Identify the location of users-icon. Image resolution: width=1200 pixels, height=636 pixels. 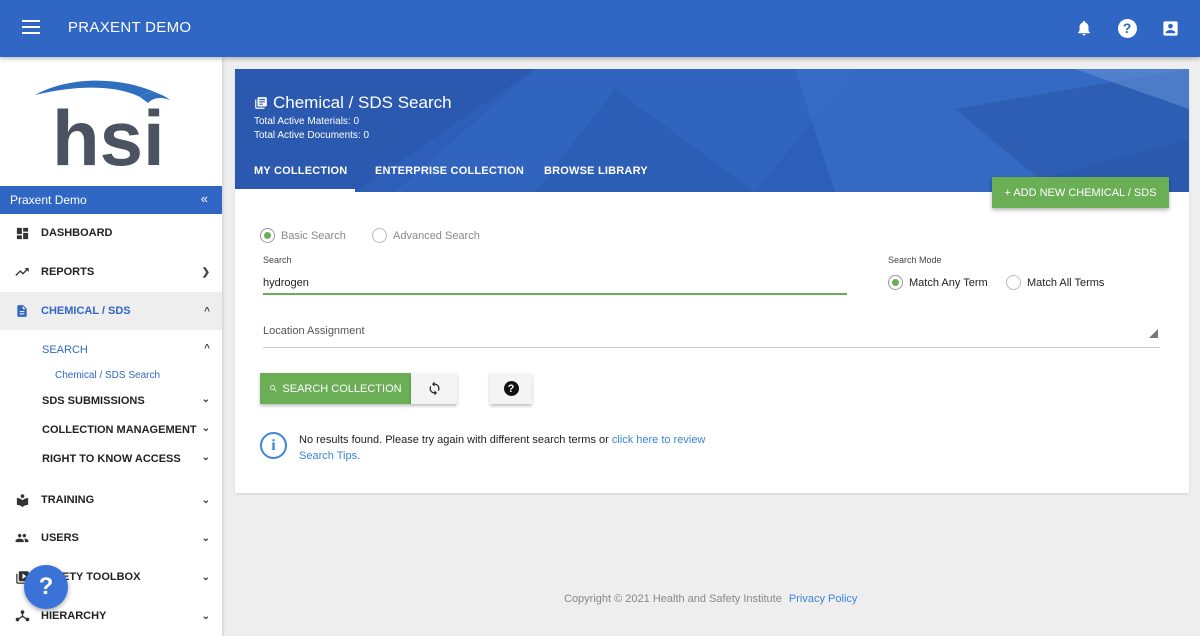
(22, 538).